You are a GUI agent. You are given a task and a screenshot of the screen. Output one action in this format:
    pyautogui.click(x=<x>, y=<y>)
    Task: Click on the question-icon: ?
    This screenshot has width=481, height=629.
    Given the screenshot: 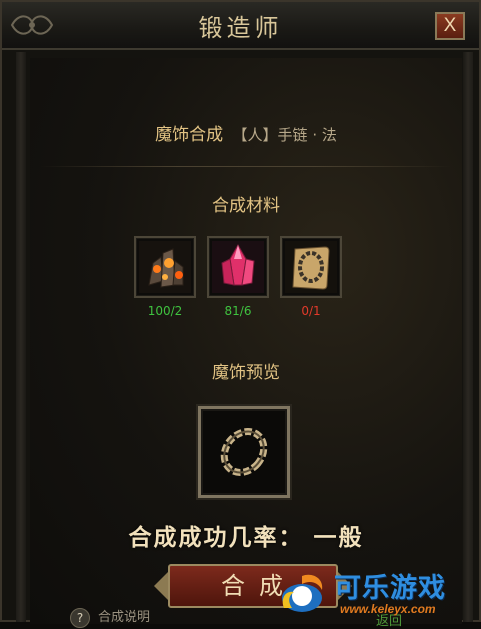 What is the action you would take?
    pyautogui.click(x=80, y=617)
    